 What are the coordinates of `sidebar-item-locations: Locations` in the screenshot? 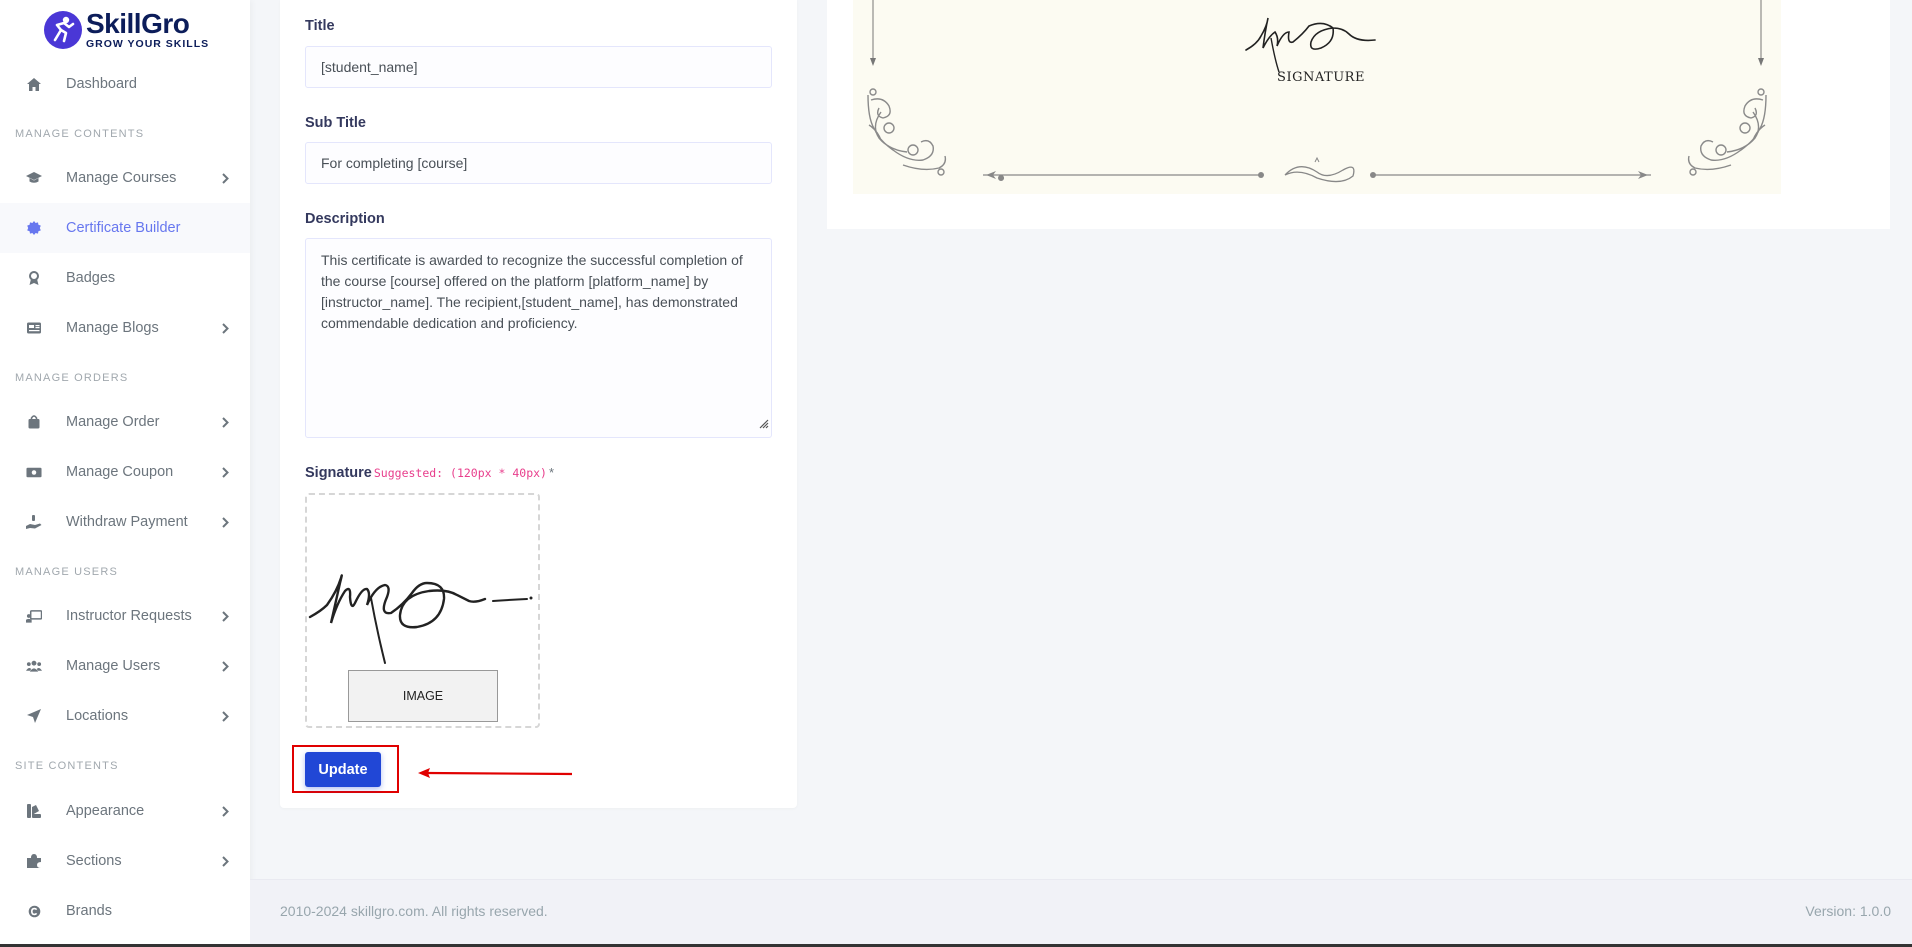 It's located at (125, 716).